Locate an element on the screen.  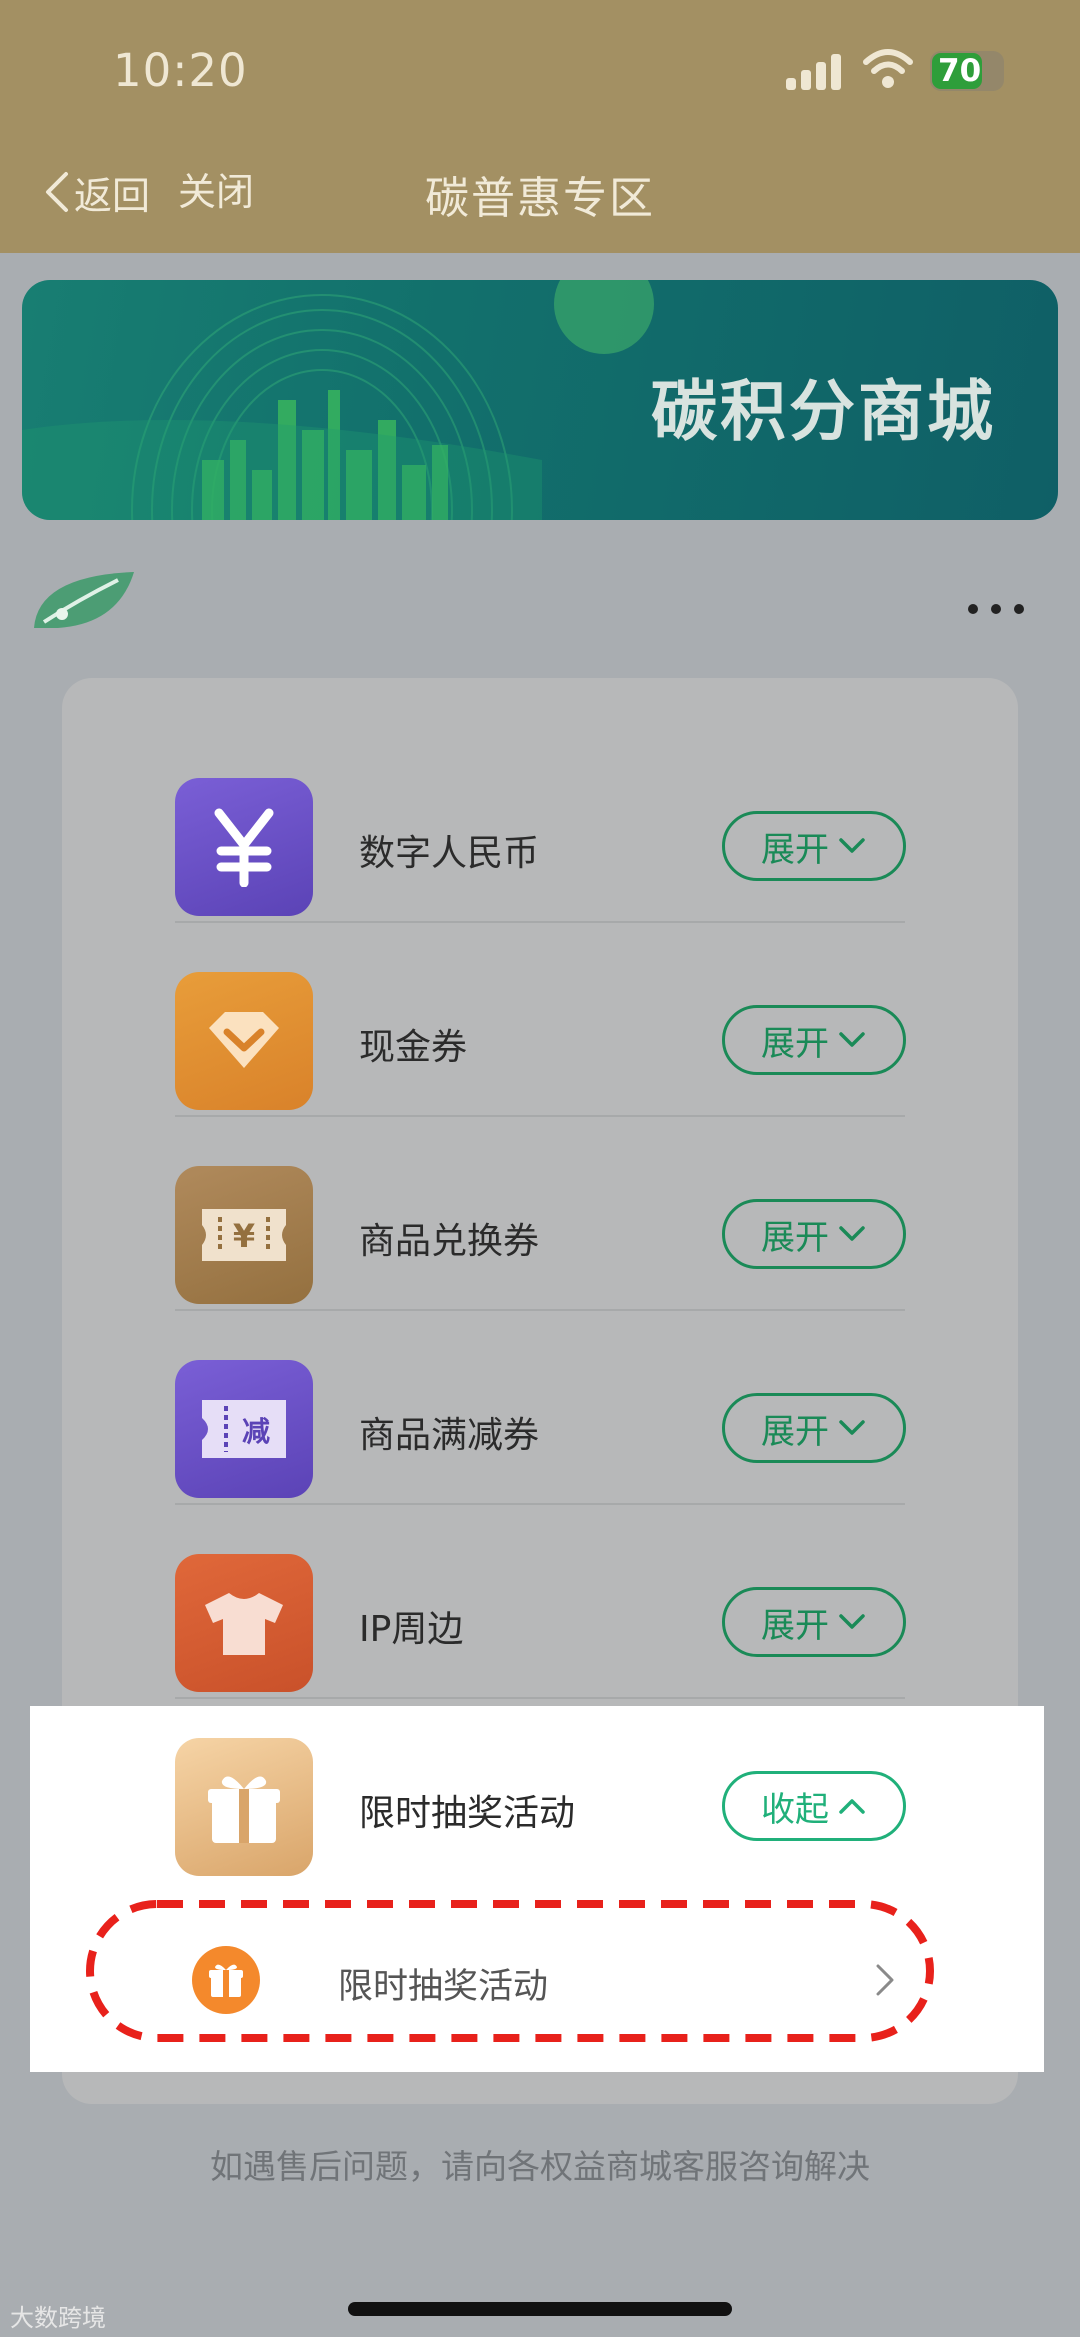
status-time: 10:20 is located at coordinates (180, 70).